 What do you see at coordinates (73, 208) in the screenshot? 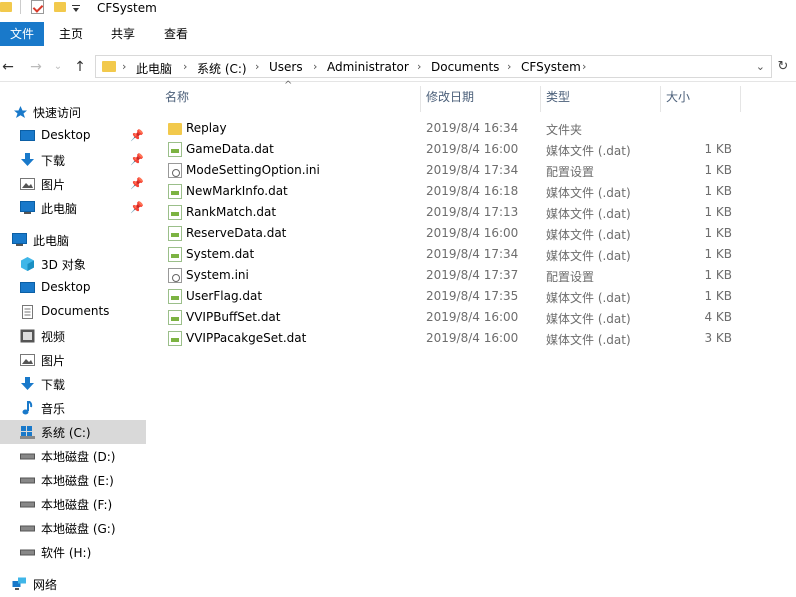
I see `sidebar-item-this-pc-quick: 此电脑 📌` at bounding box center [73, 208].